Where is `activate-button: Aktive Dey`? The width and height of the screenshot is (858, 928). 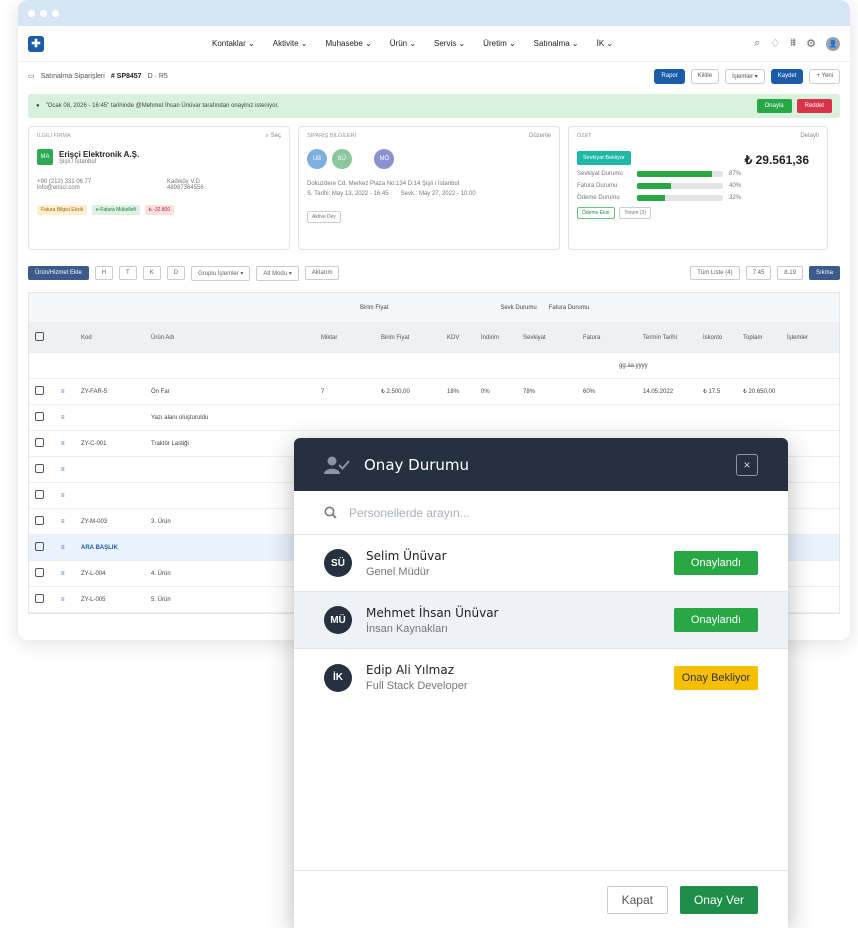
activate-button: Aktive Dey is located at coordinates (324, 217).